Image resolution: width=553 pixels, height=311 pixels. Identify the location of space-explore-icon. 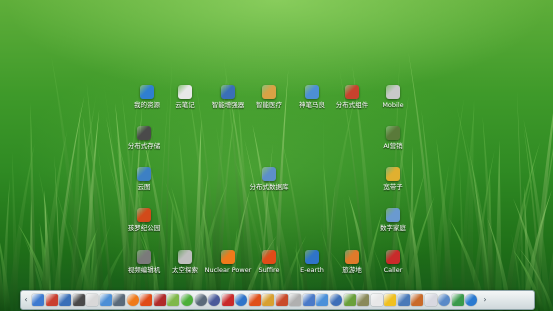
(185, 257).